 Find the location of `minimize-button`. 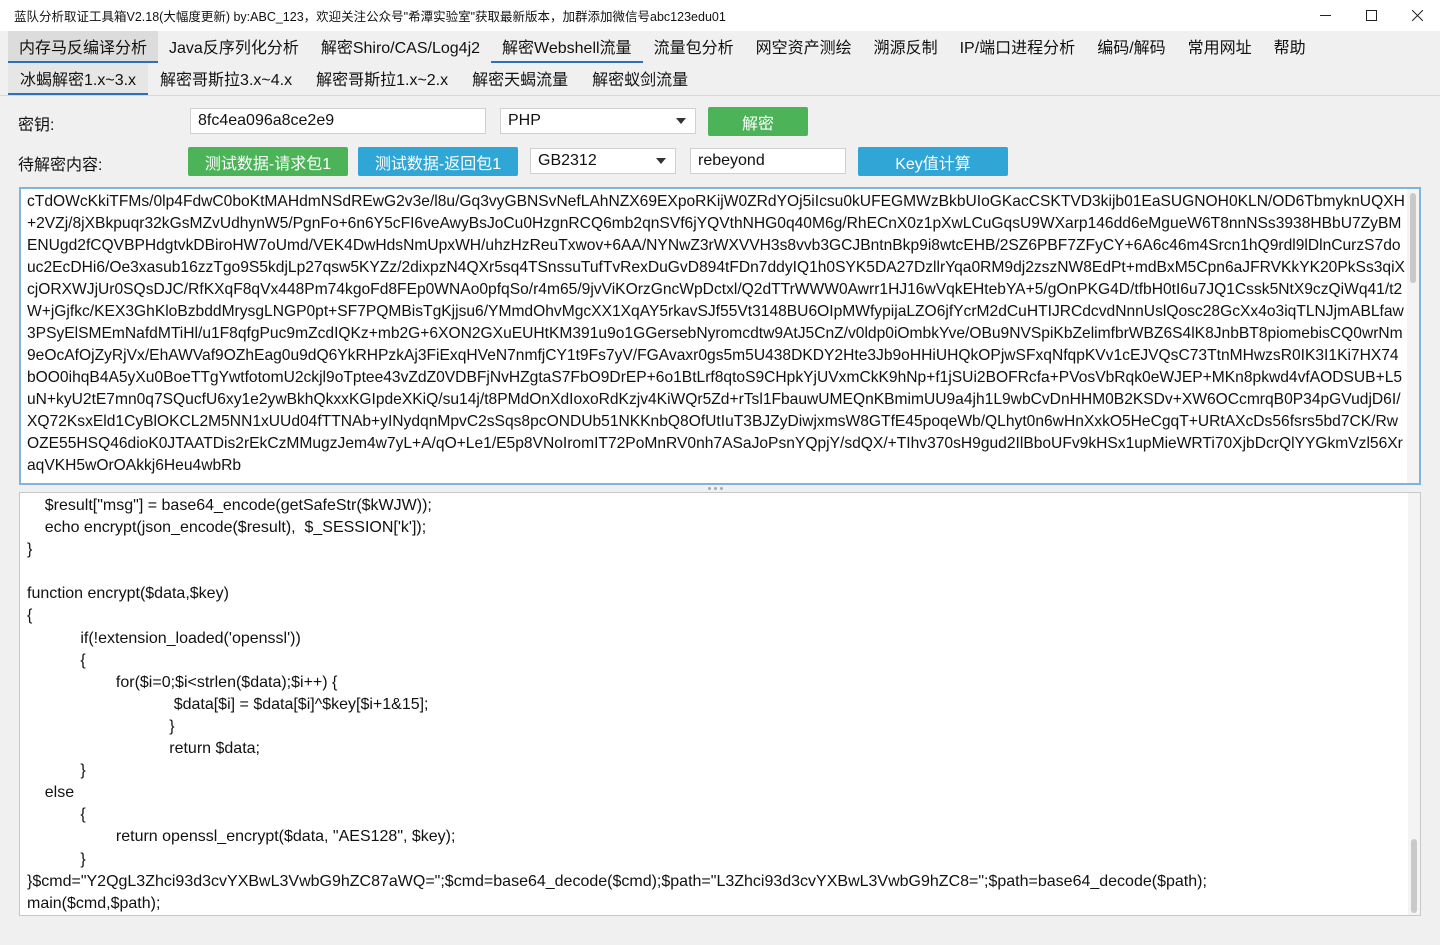

minimize-button is located at coordinates (1325, 15).